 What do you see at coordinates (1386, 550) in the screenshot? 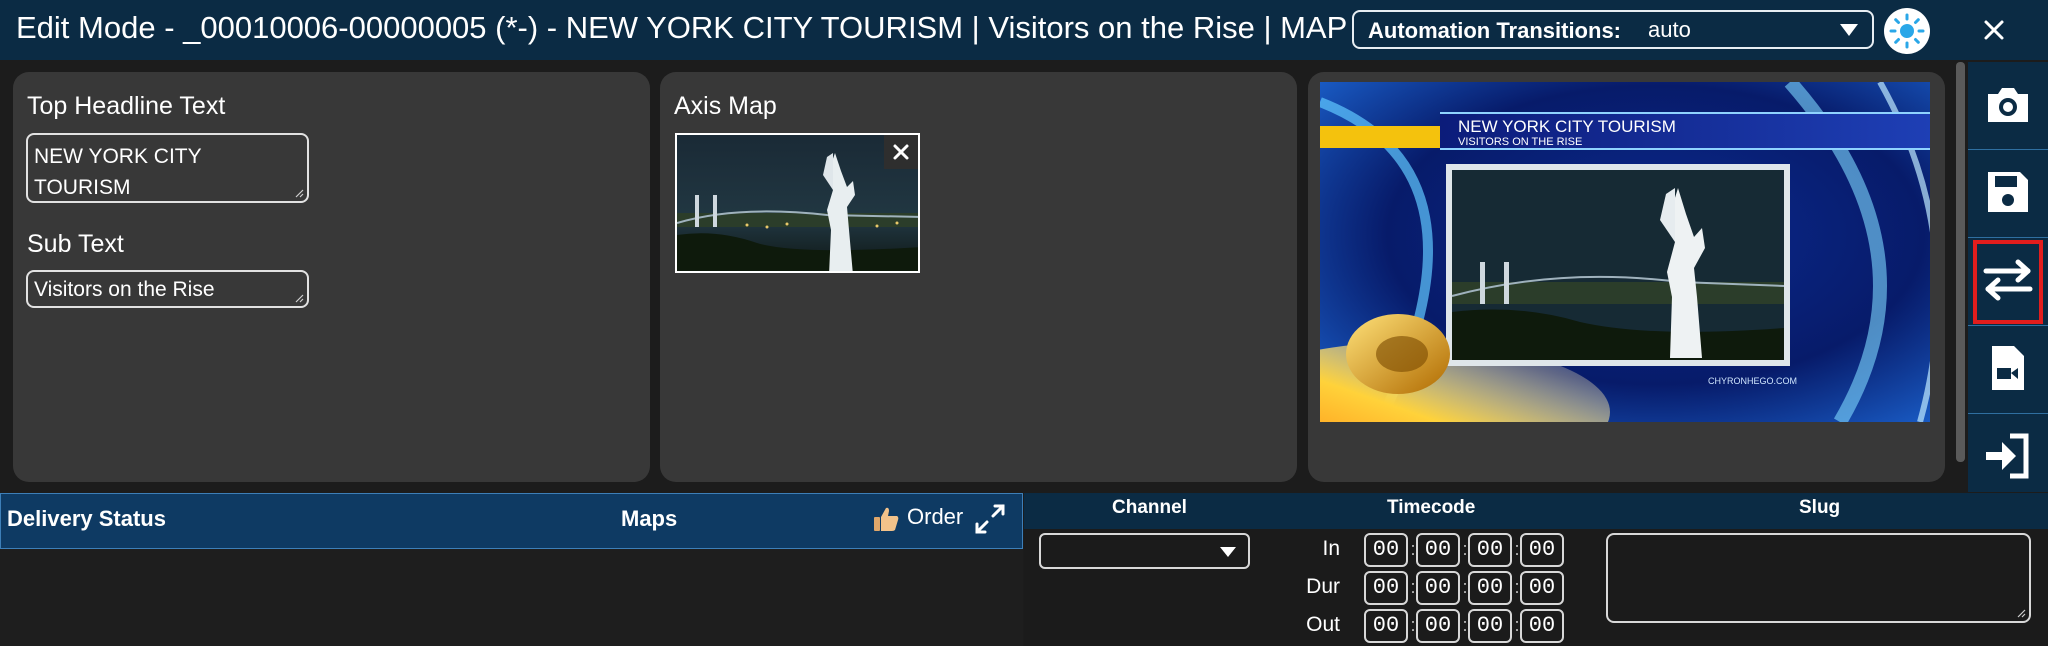
I see `tc-in-hours: 00` at bounding box center [1386, 550].